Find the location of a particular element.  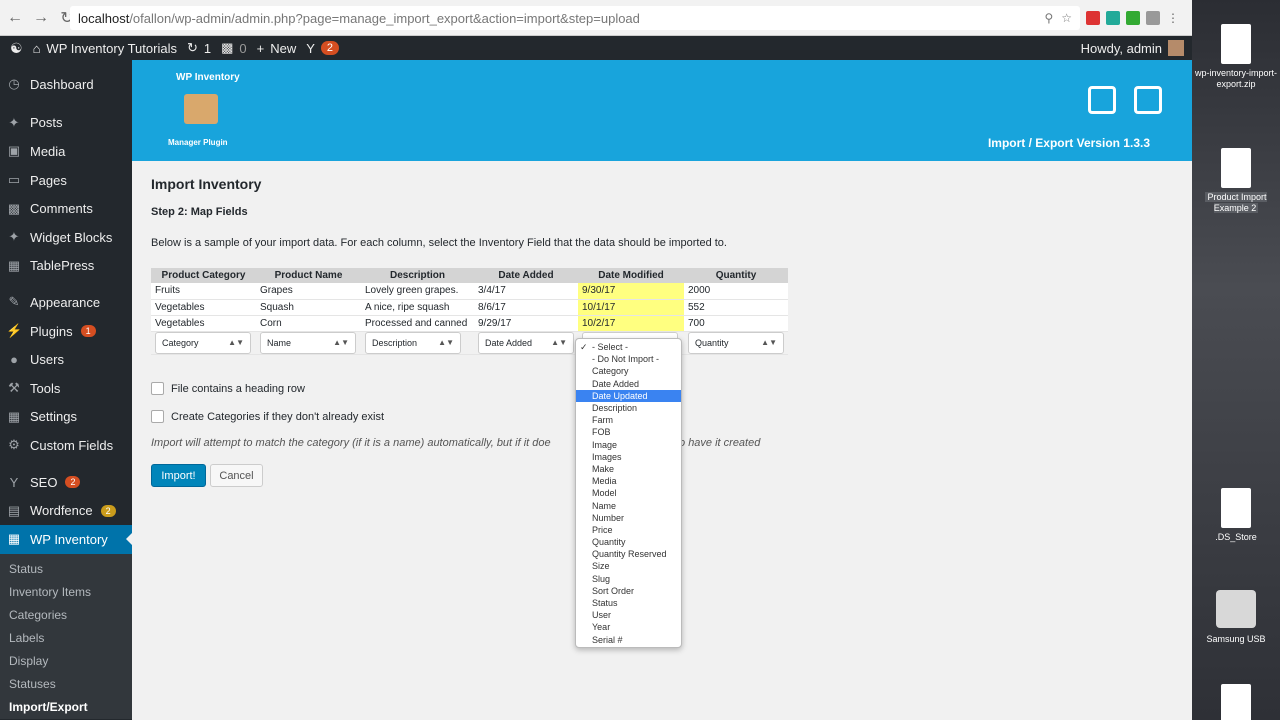

menu-custom-fields: ⚙ Custom Fields is located at coordinates (66, 445).